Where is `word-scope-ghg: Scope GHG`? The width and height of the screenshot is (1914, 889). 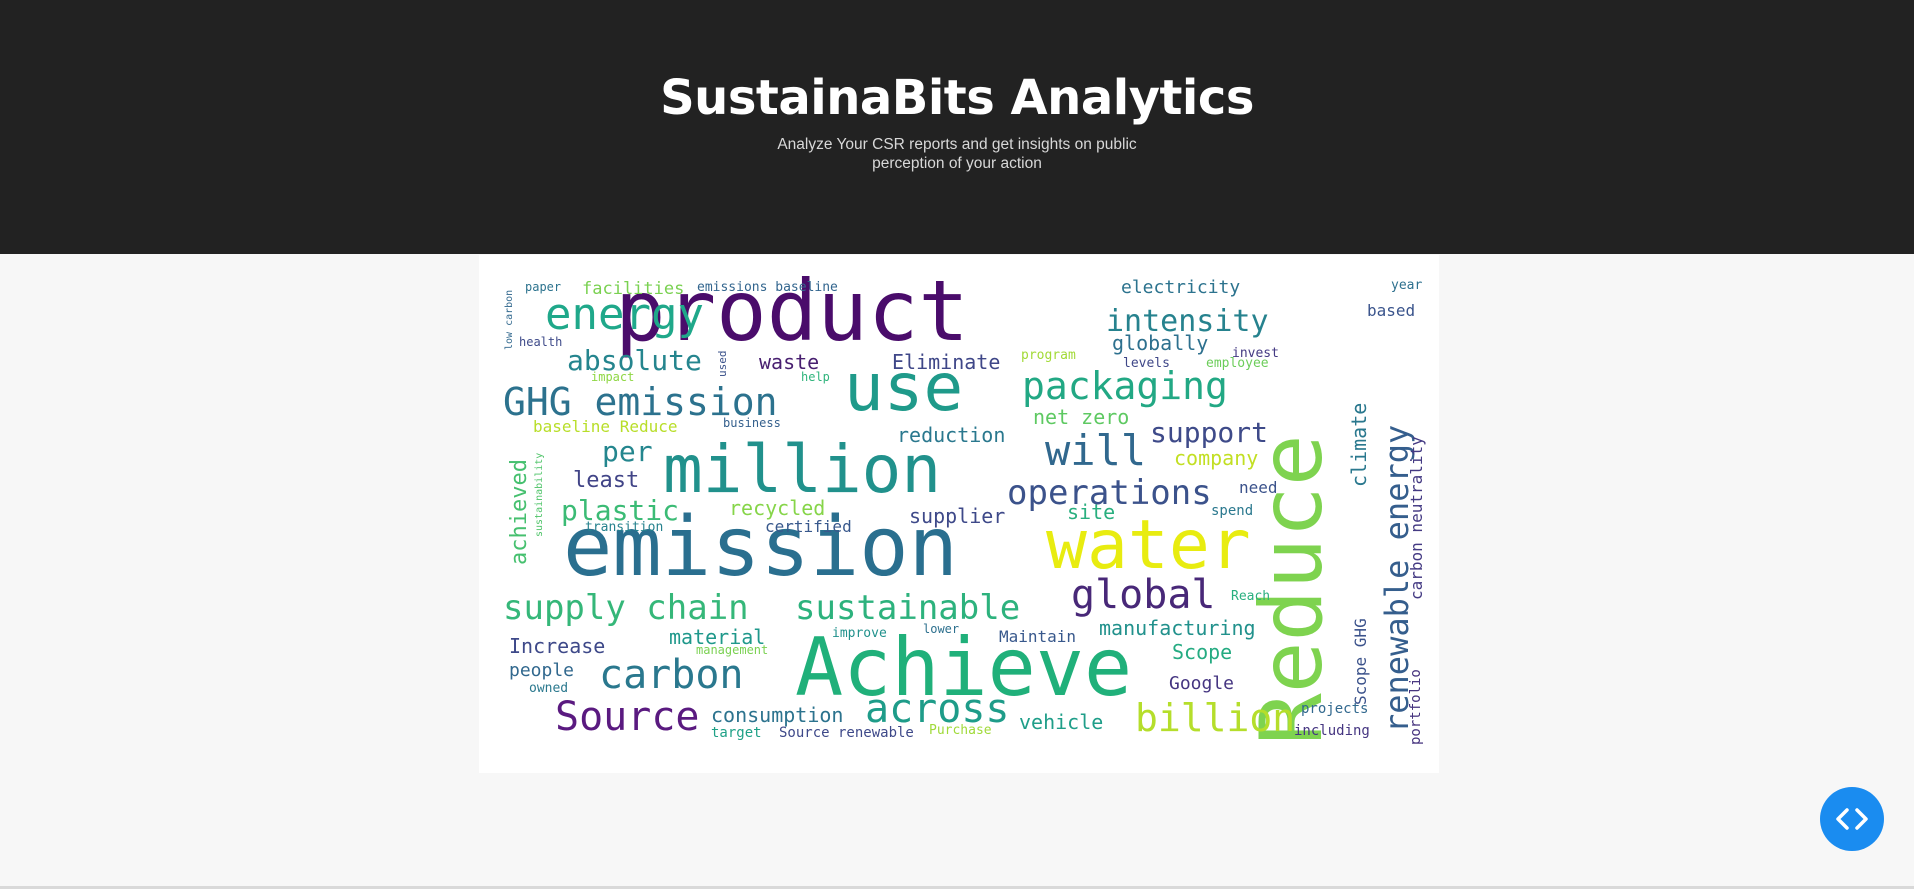
word-scope-ghg: Scope GHG is located at coordinates (1360, 661).